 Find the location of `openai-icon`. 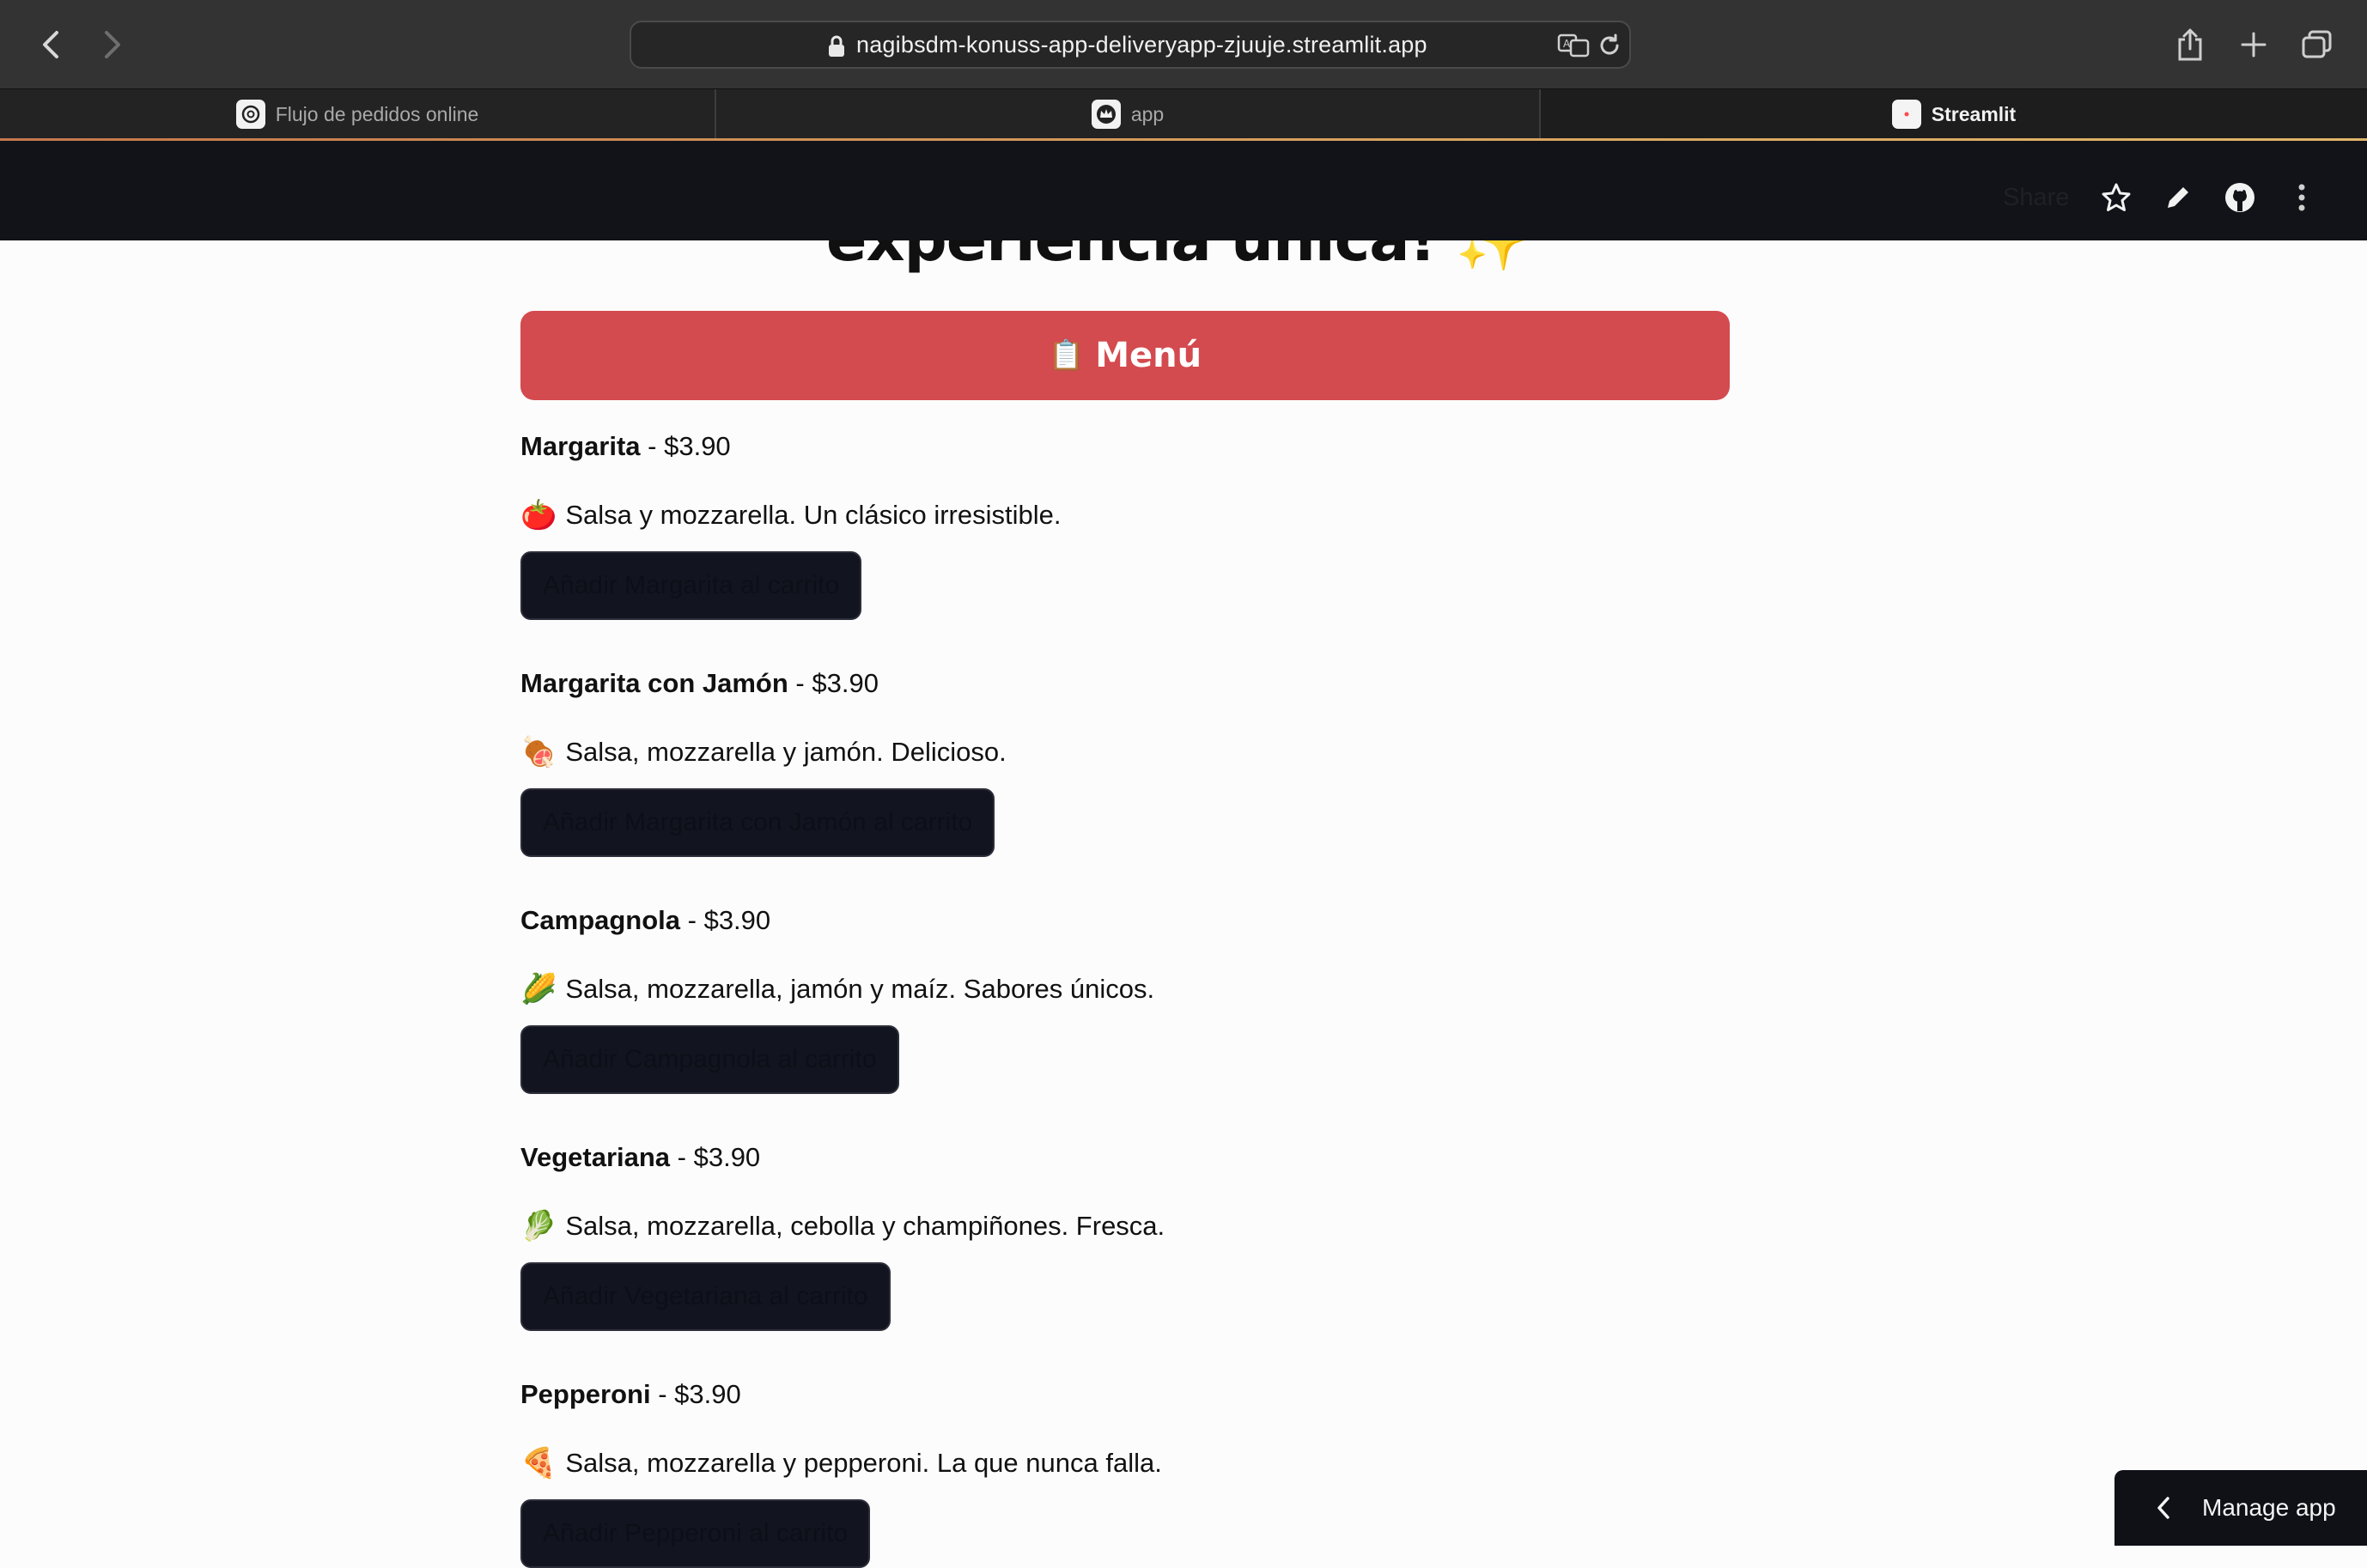

openai-icon is located at coordinates (250, 114).